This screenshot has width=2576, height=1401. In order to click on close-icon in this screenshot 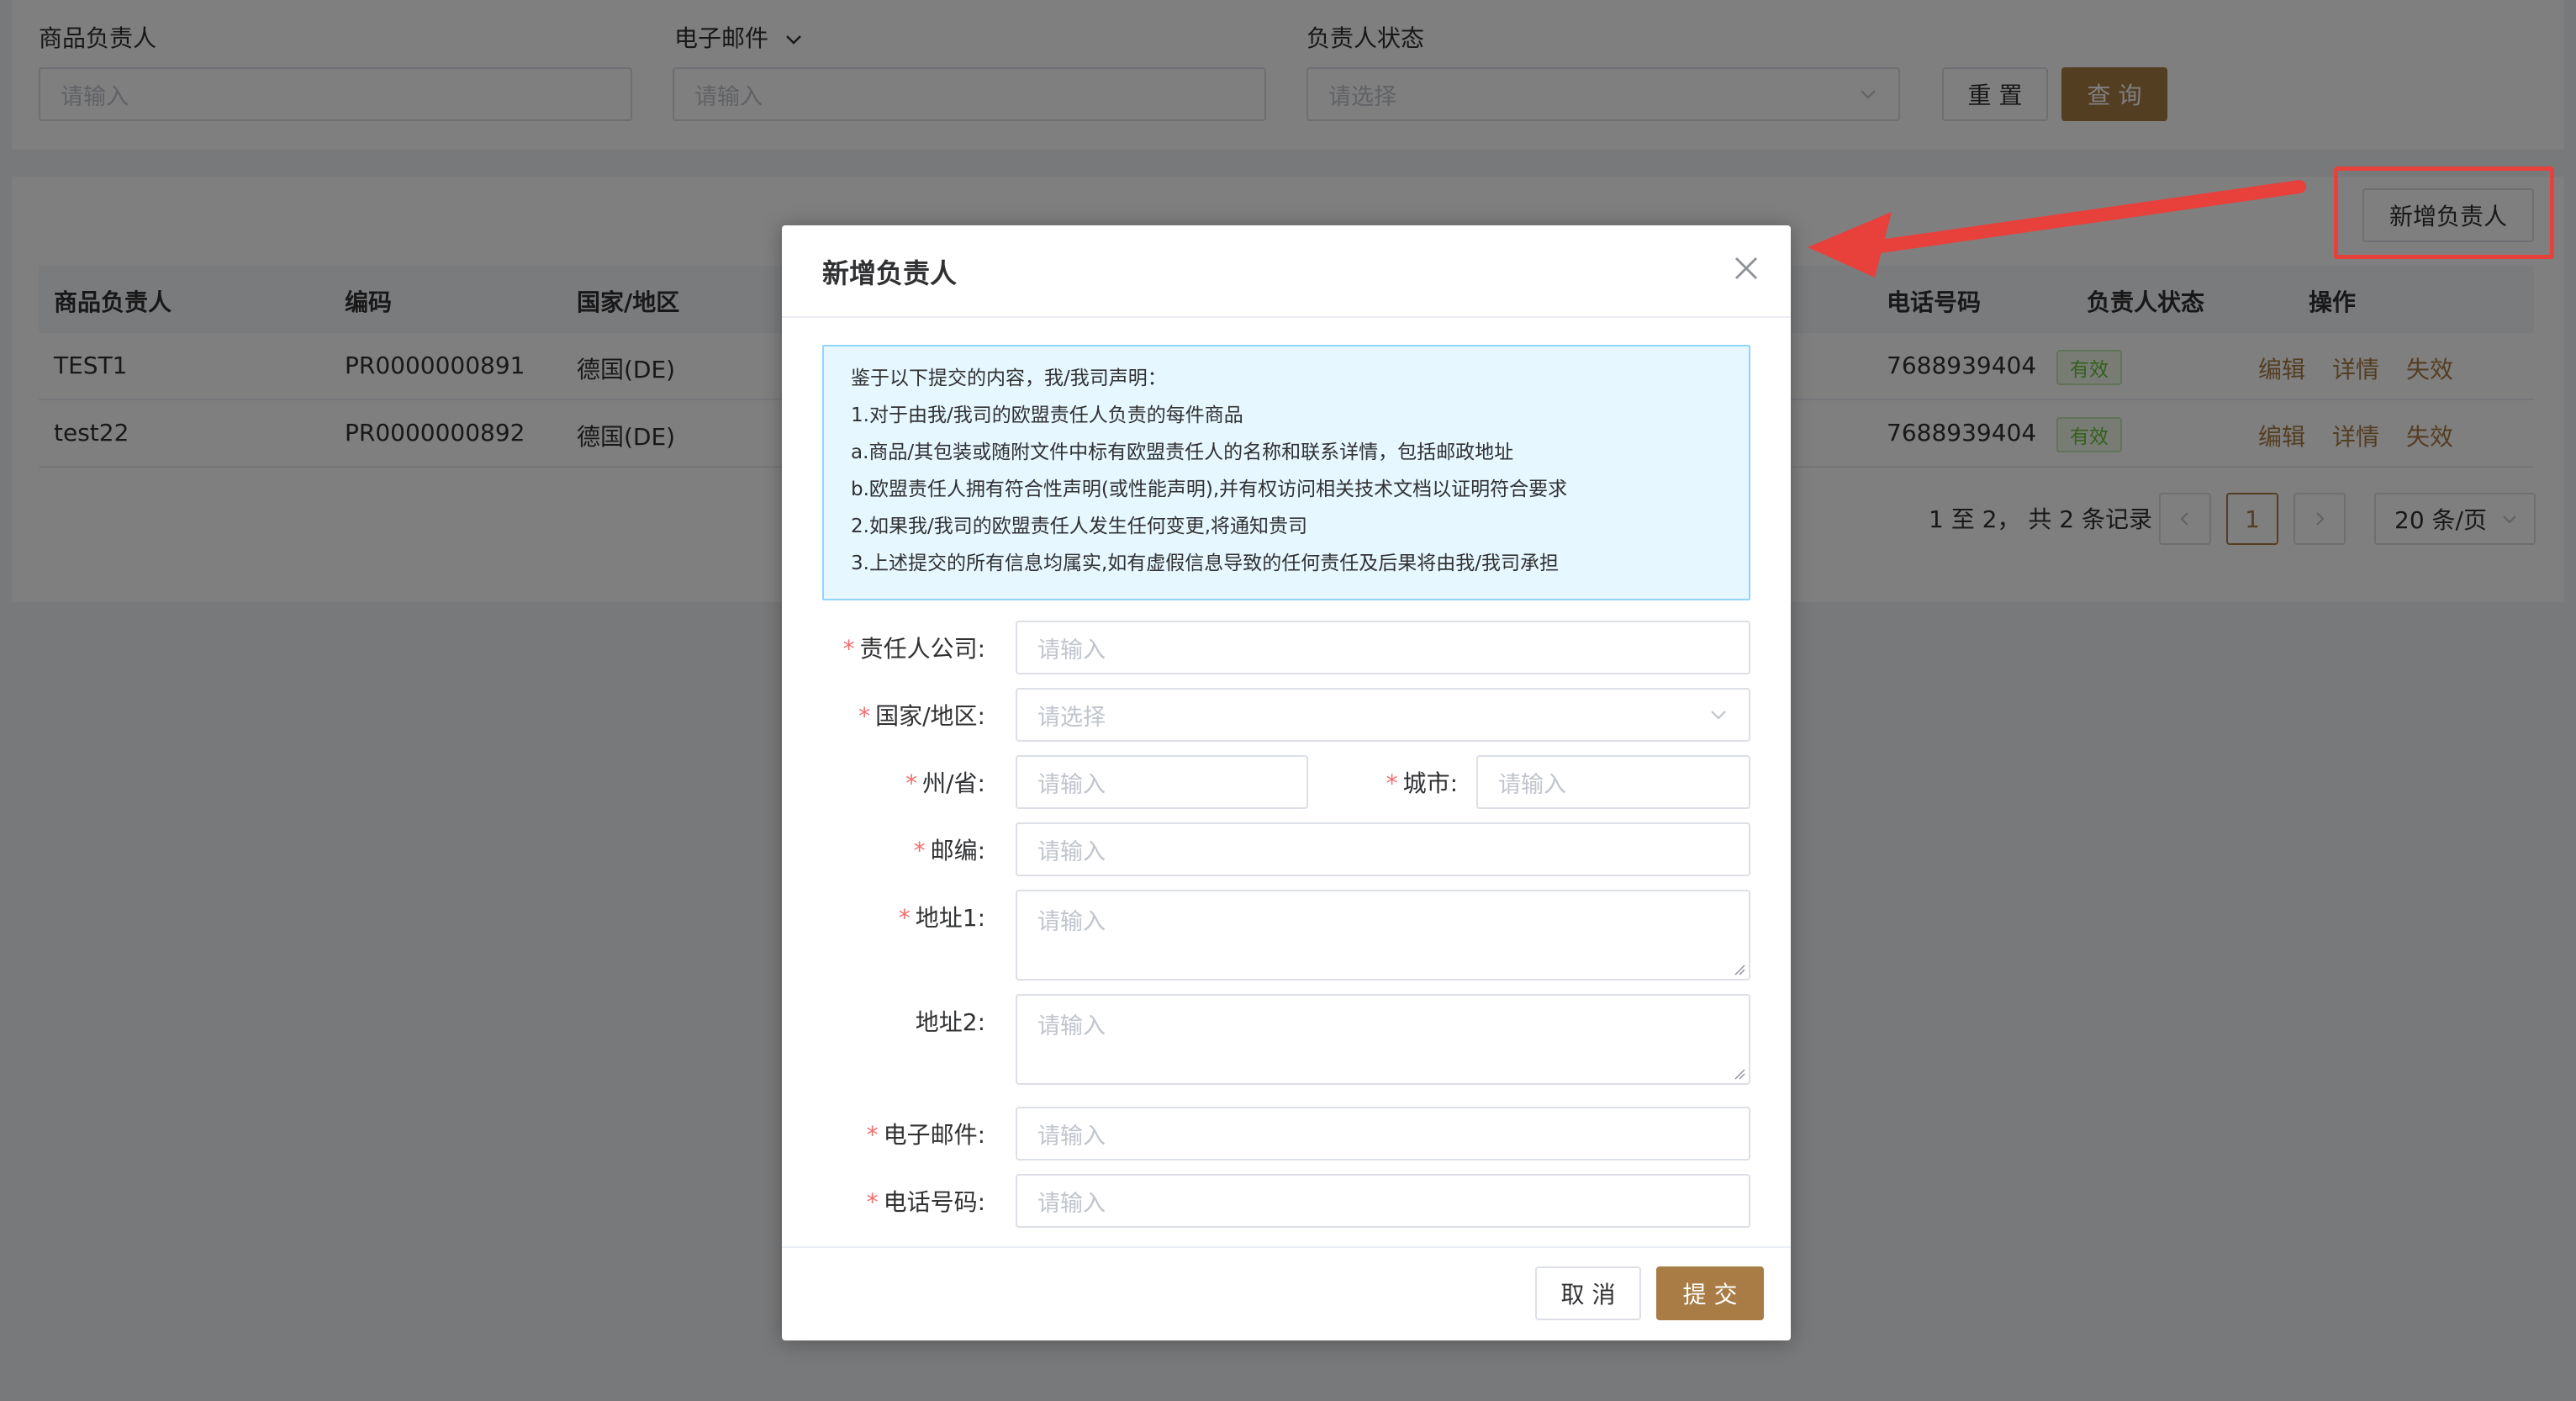, I will do `click(1746, 269)`.